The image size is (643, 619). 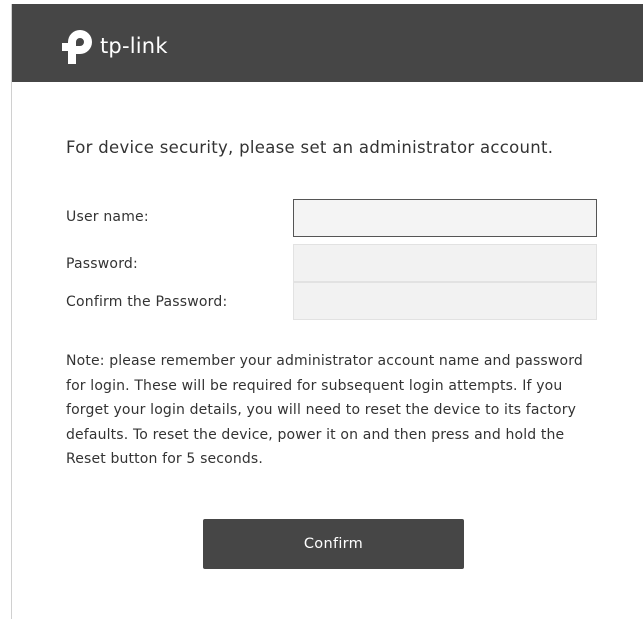 I want to click on confirm-password-label: Confirm the Password:, so click(x=147, y=302).